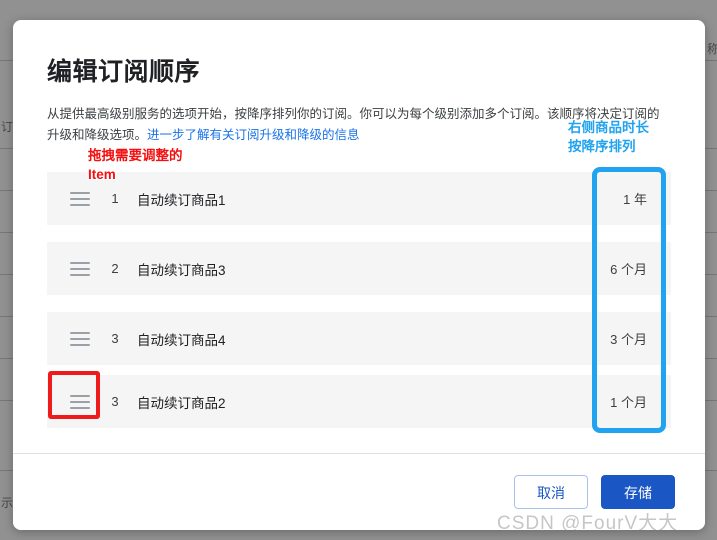 This screenshot has height=540, width=717. Describe the element at coordinates (181, 403) in the screenshot. I see `row-product-name: 自动续订商品2` at that location.